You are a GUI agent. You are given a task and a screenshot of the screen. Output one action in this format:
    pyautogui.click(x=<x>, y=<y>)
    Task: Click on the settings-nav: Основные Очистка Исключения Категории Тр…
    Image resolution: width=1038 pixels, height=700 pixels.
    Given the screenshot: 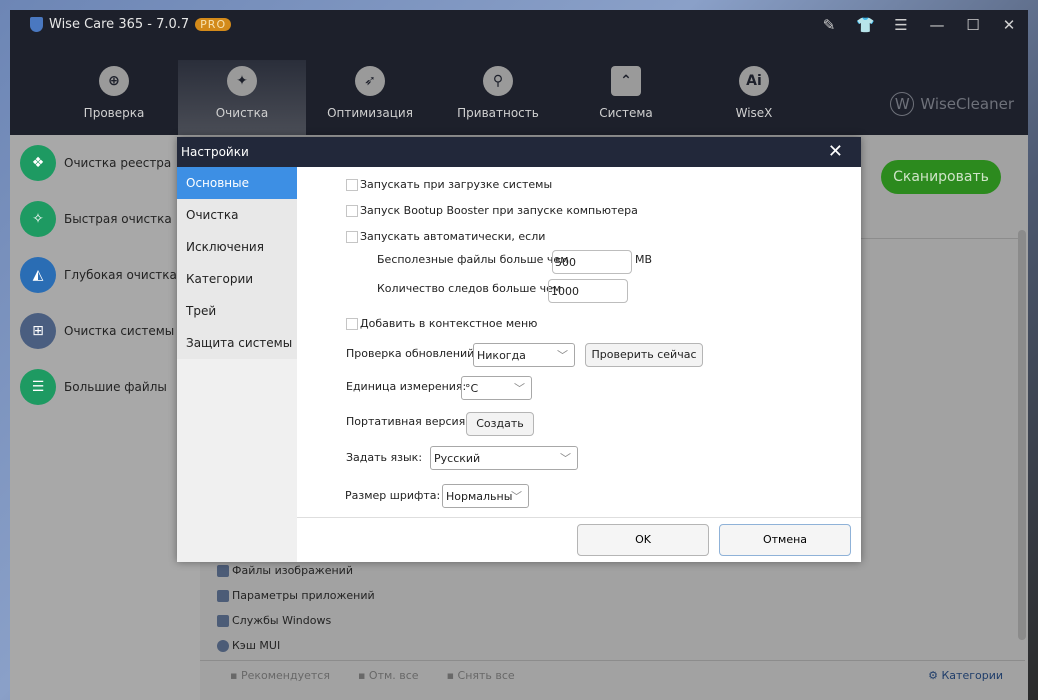 What is the action you would take?
    pyautogui.click(x=237, y=364)
    